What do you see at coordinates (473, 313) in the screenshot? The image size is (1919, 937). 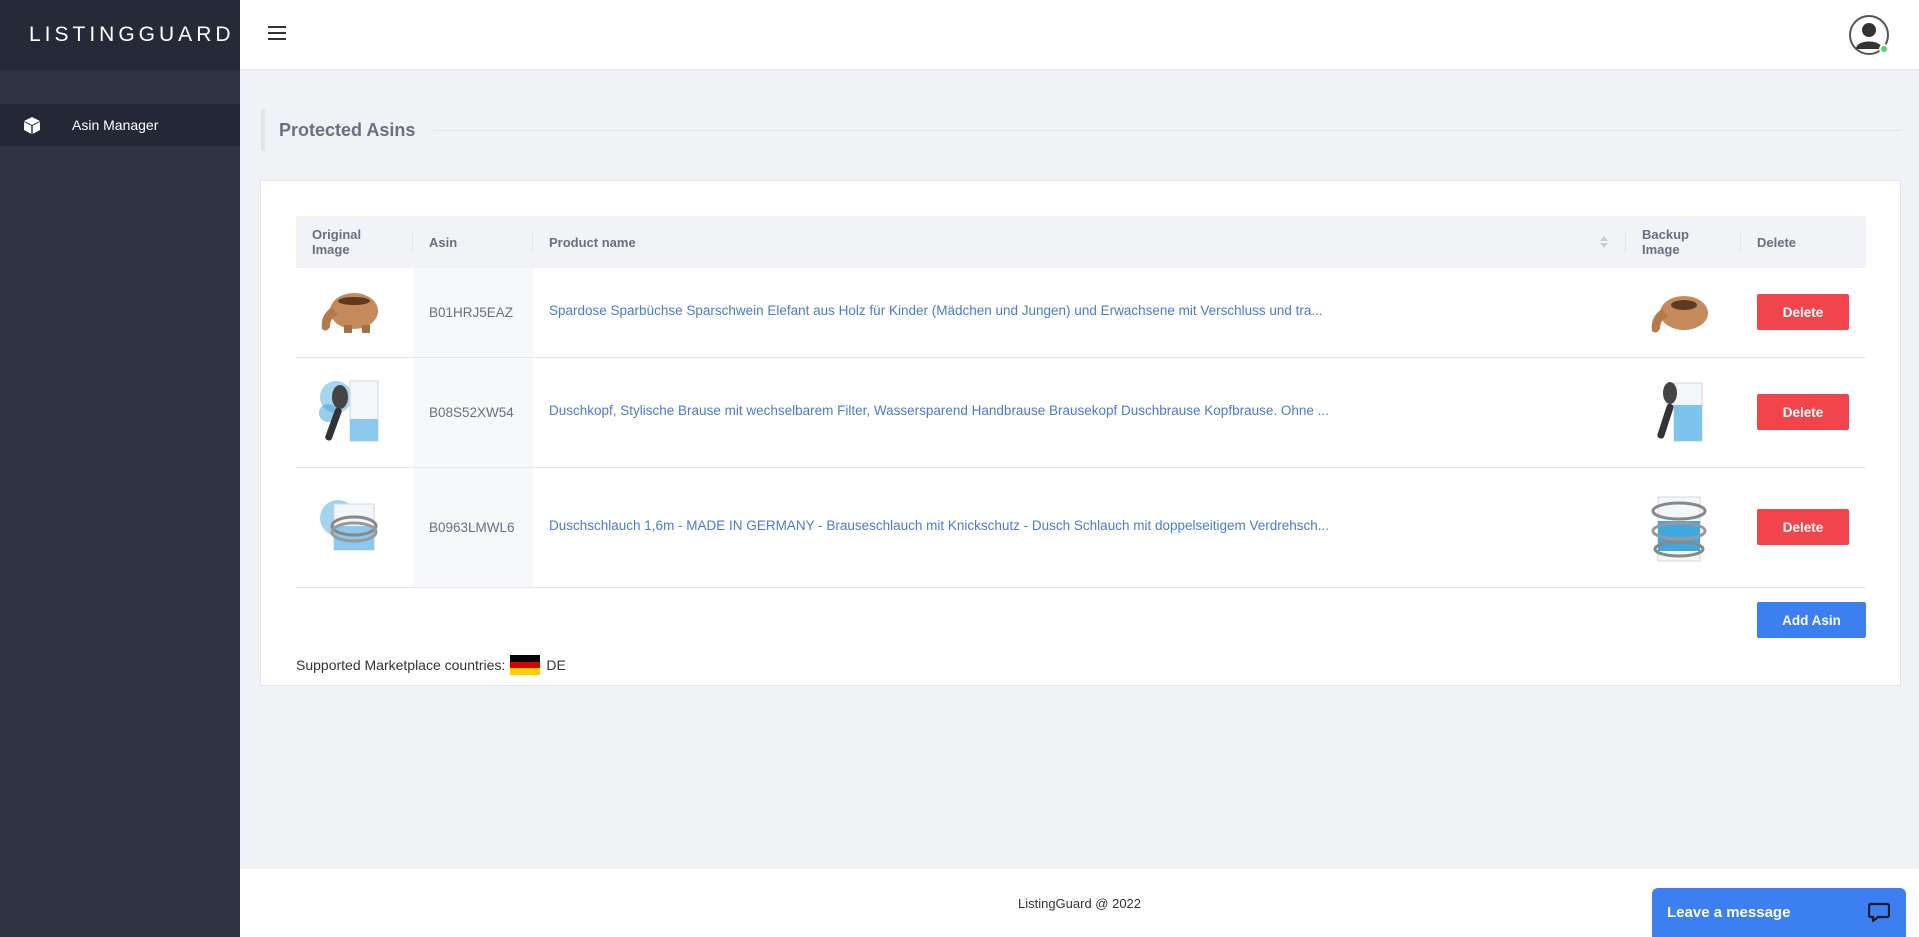 I see `asin-cell: B01HRJ5EAZ` at bounding box center [473, 313].